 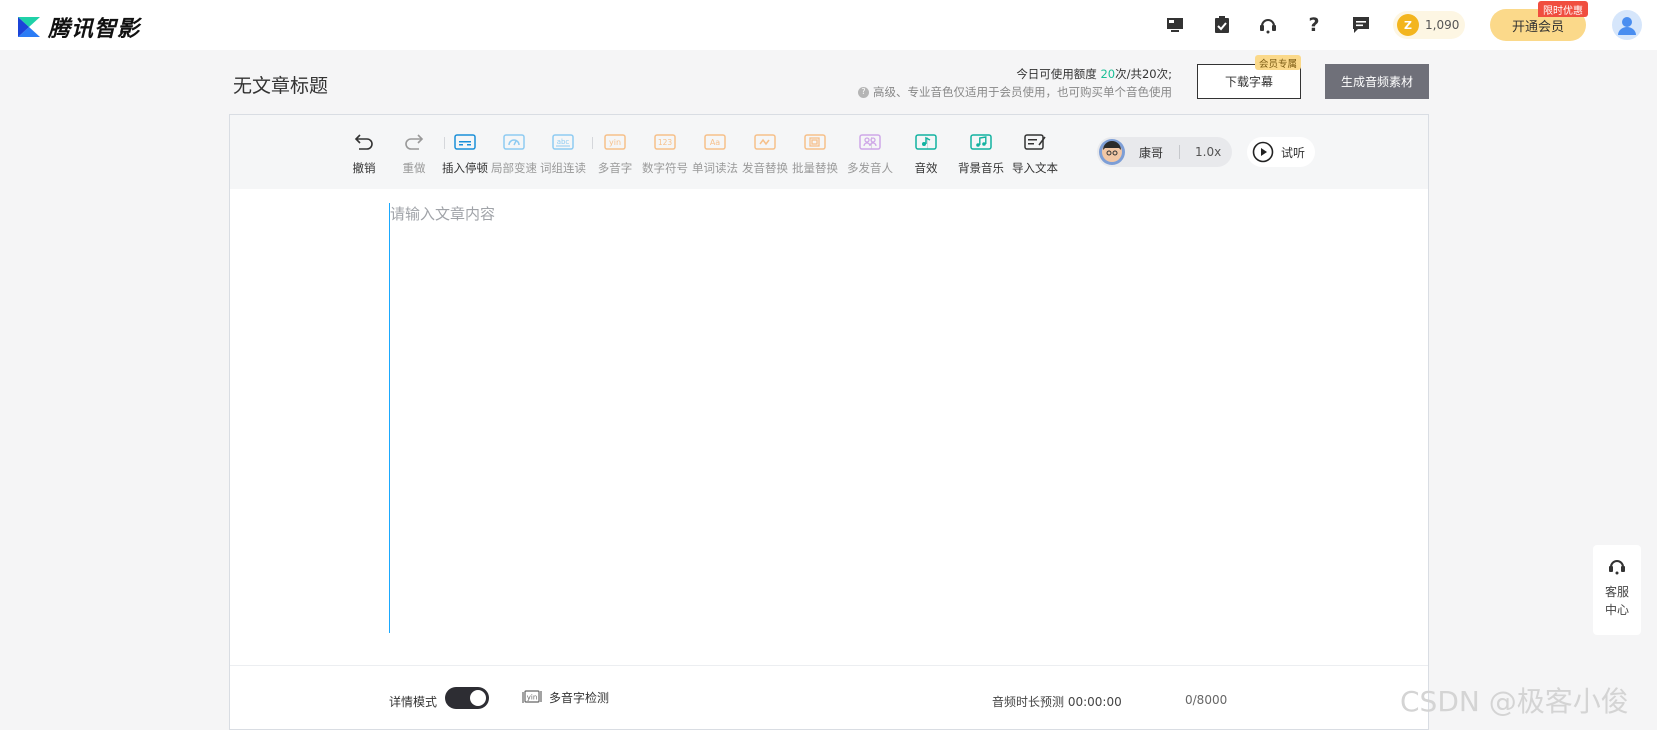 I want to click on replace-icon, so click(x=765, y=142).